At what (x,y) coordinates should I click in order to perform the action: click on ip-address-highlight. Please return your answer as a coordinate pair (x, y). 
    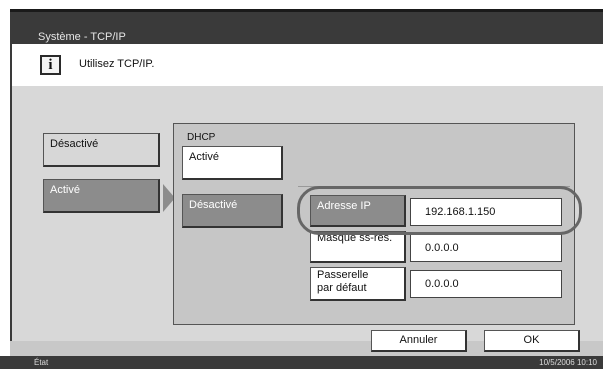
    Looking at the image, I should click on (439, 210).